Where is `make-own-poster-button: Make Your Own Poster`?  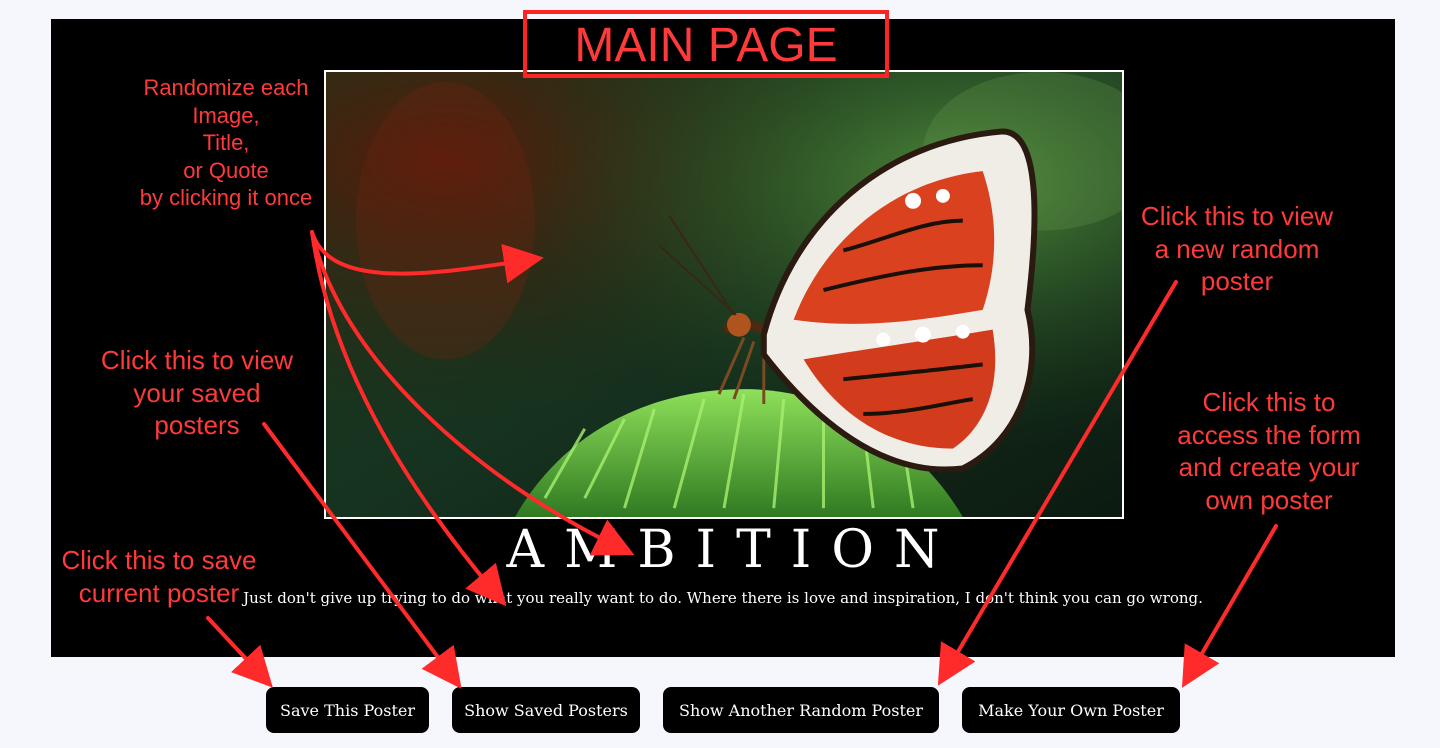
make-own-poster-button: Make Your Own Poster is located at coordinates (1071, 710).